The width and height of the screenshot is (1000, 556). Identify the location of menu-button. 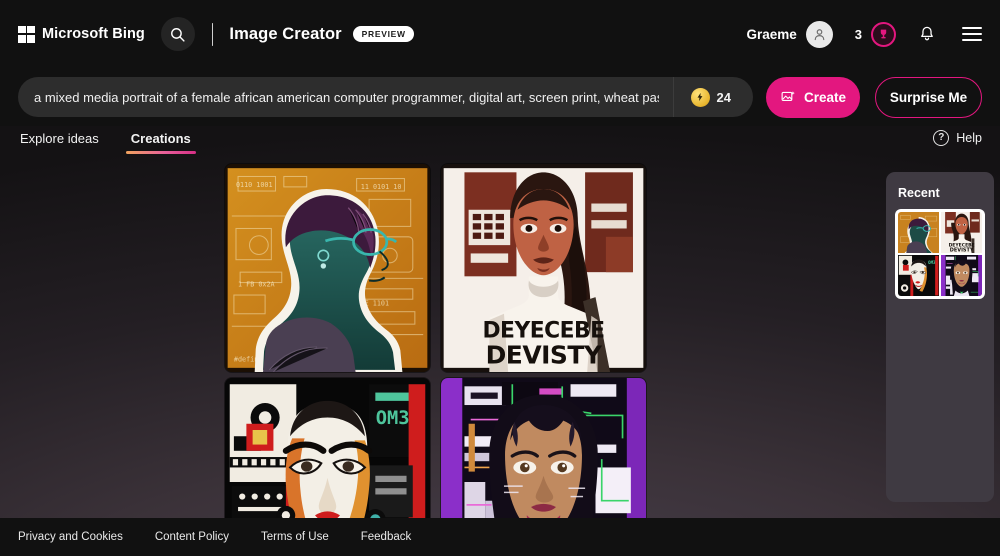
(972, 34).